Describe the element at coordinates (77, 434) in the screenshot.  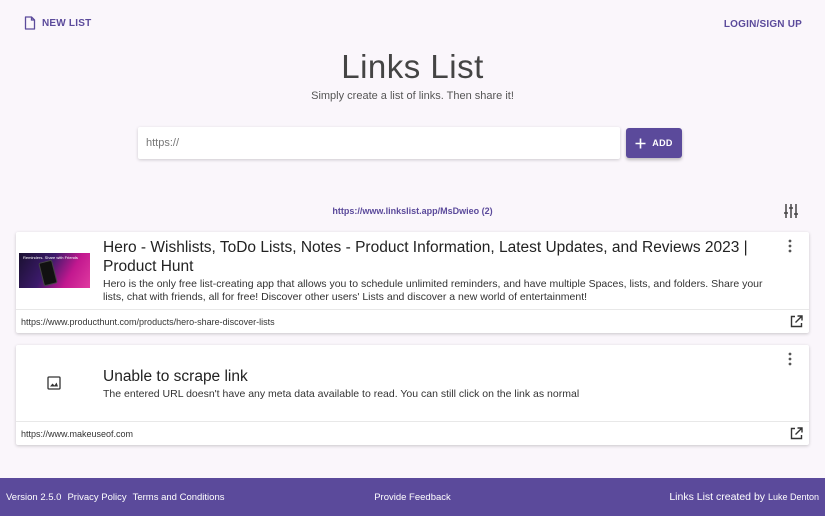
I see `link-url: https://www.makeuseof.com` at that location.